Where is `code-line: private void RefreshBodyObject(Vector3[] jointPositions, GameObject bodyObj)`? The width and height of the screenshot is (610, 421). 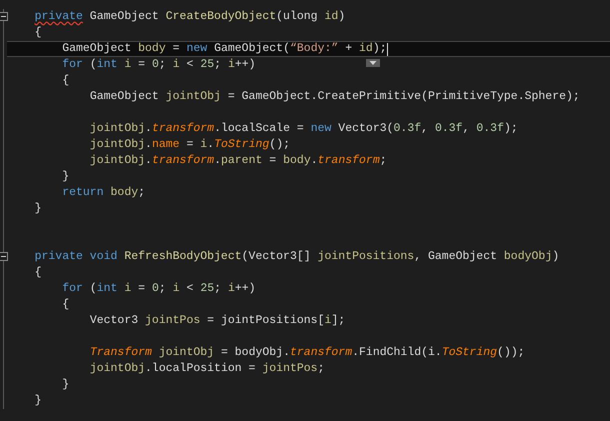
code-line: private void RefreshBodyObject(Vector3[] jointPositions, GameObject bodyObj) is located at coordinates (297, 257).